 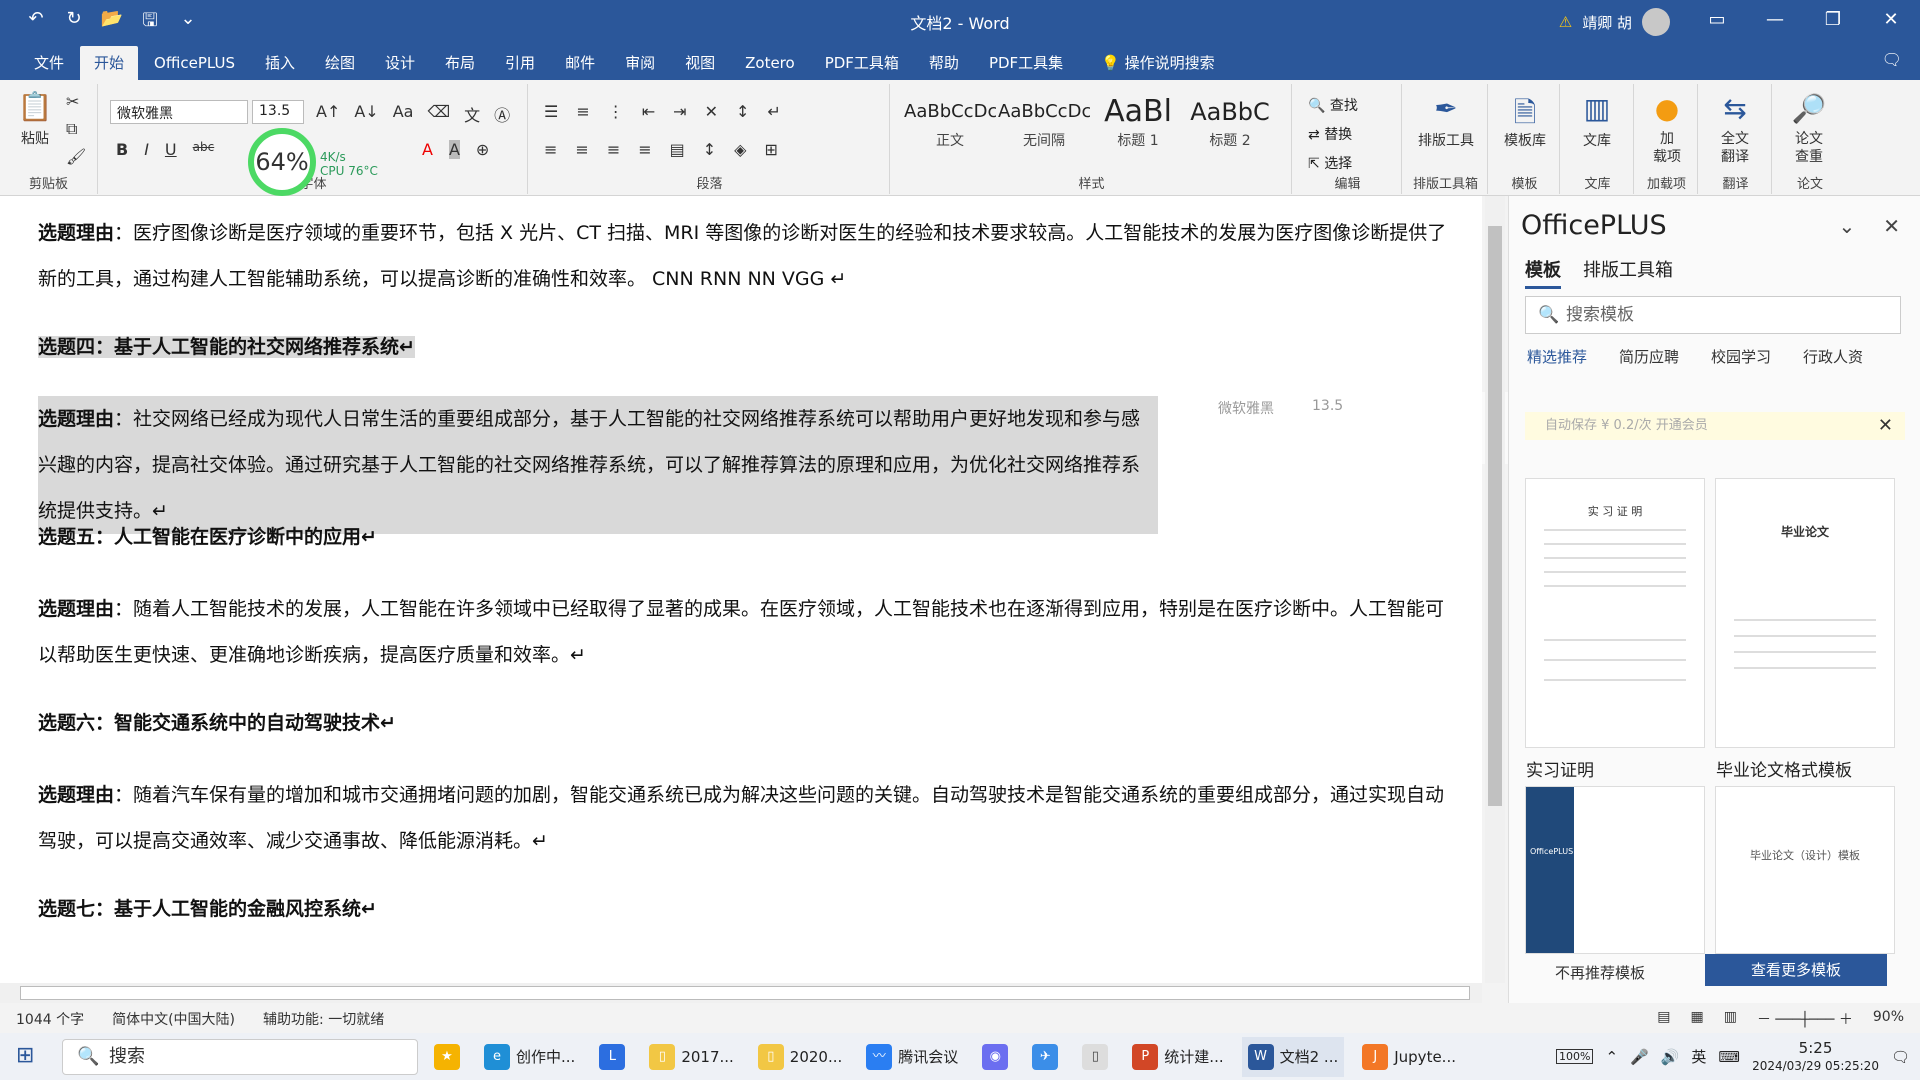 I want to click on template-card-resume: OfficePLUS, so click(x=1615, y=870).